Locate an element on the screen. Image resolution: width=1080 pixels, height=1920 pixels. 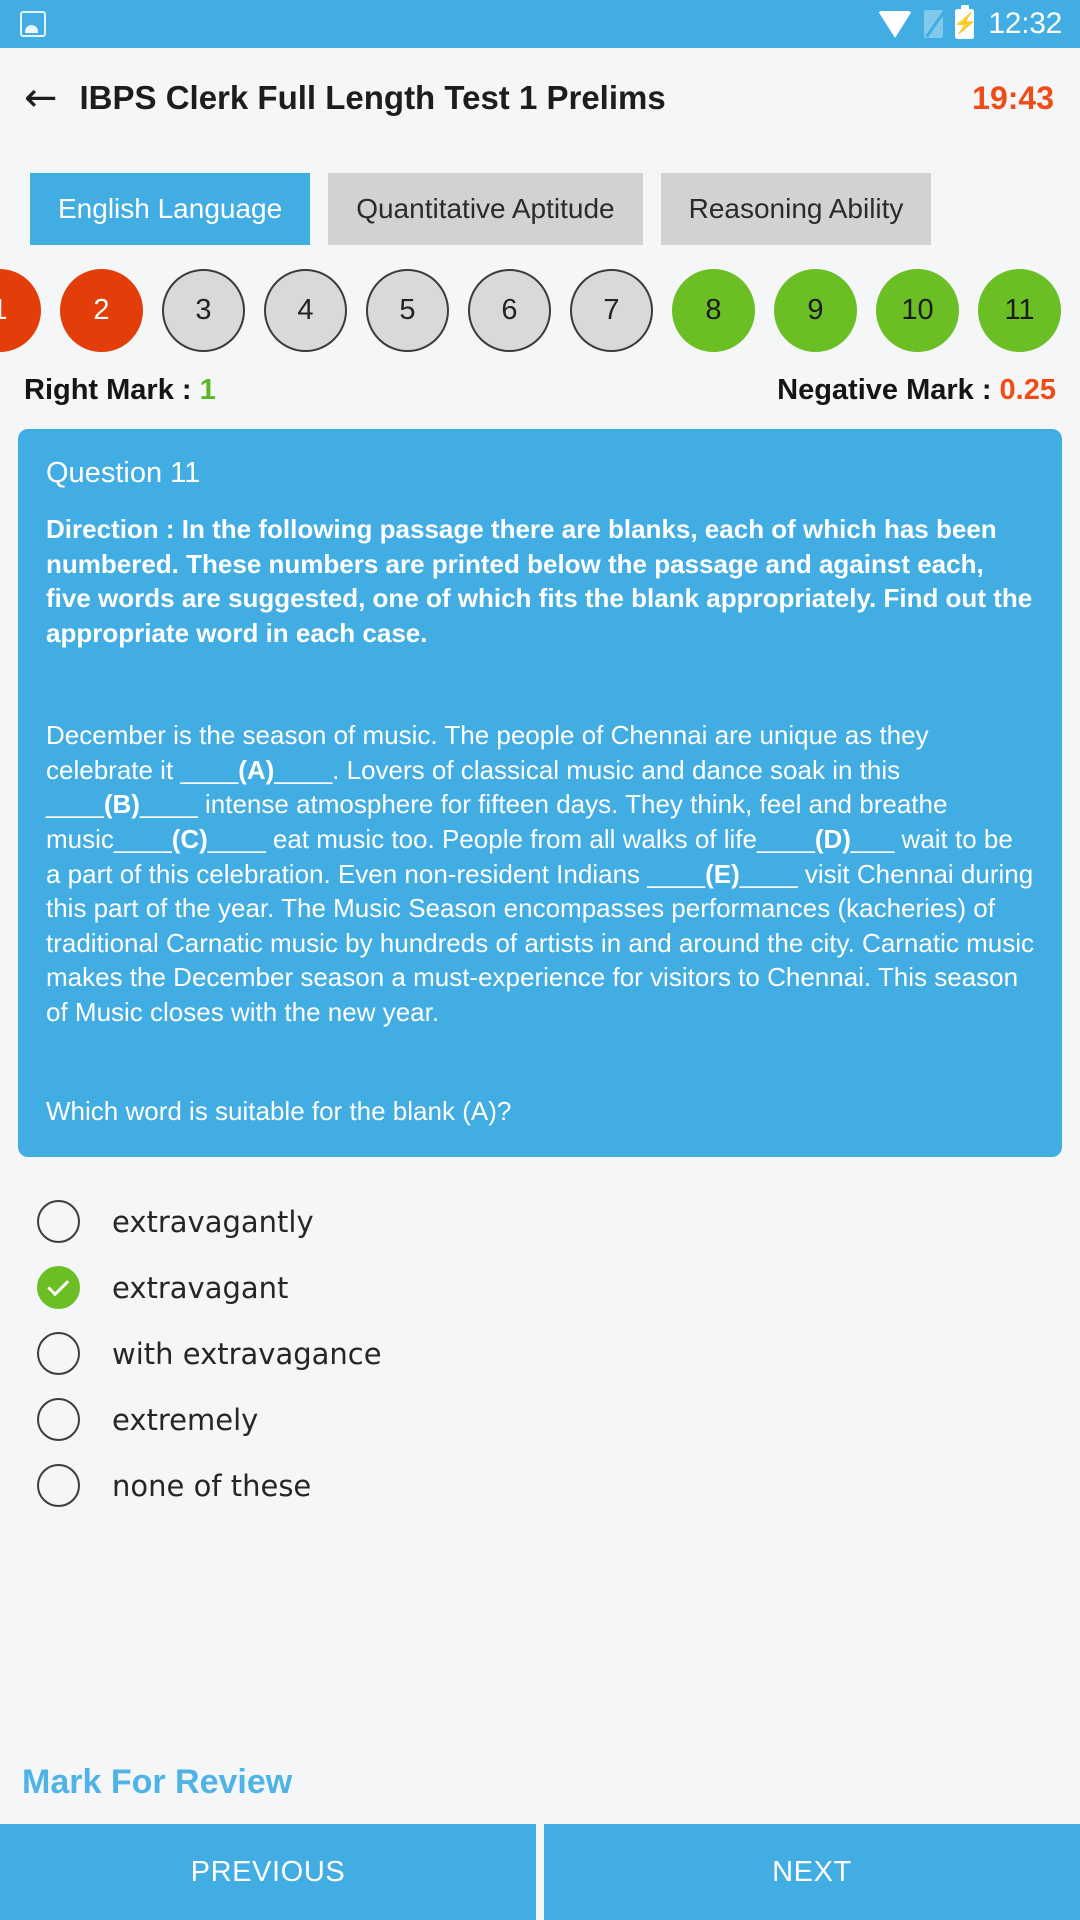
right-mark: Right Mark : 1 is located at coordinates (120, 390).